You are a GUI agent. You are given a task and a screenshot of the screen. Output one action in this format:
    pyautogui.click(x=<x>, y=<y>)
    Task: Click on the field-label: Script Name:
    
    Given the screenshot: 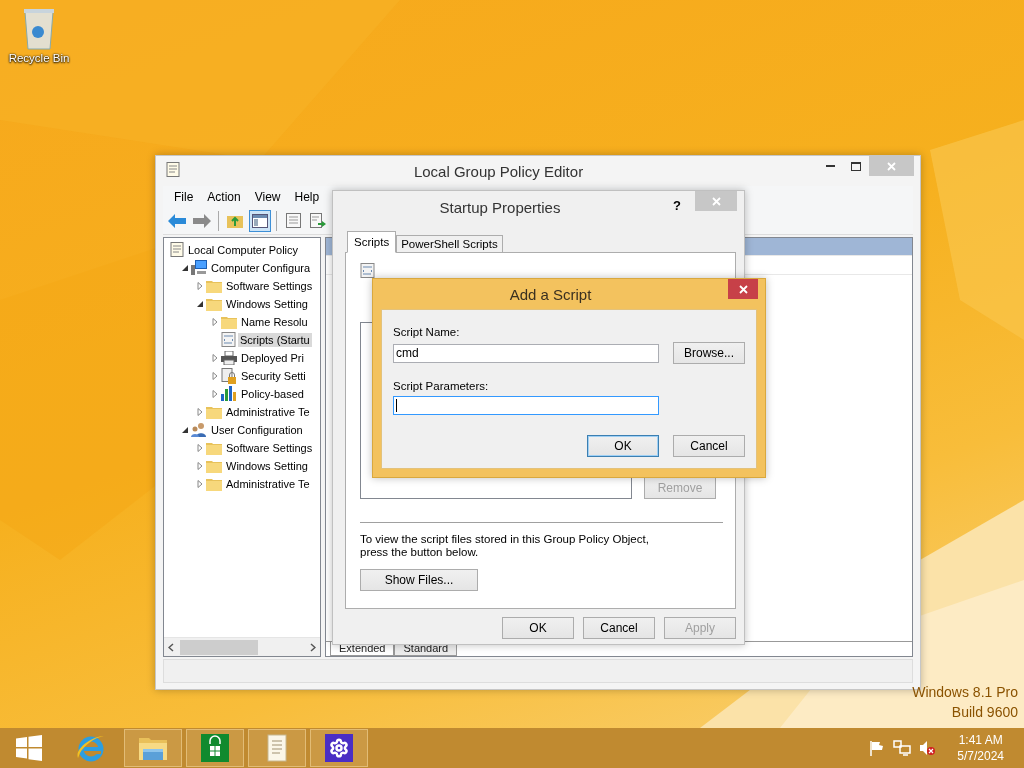 What is the action you would take?
    pyautogui.click(x=427, y=332)
    